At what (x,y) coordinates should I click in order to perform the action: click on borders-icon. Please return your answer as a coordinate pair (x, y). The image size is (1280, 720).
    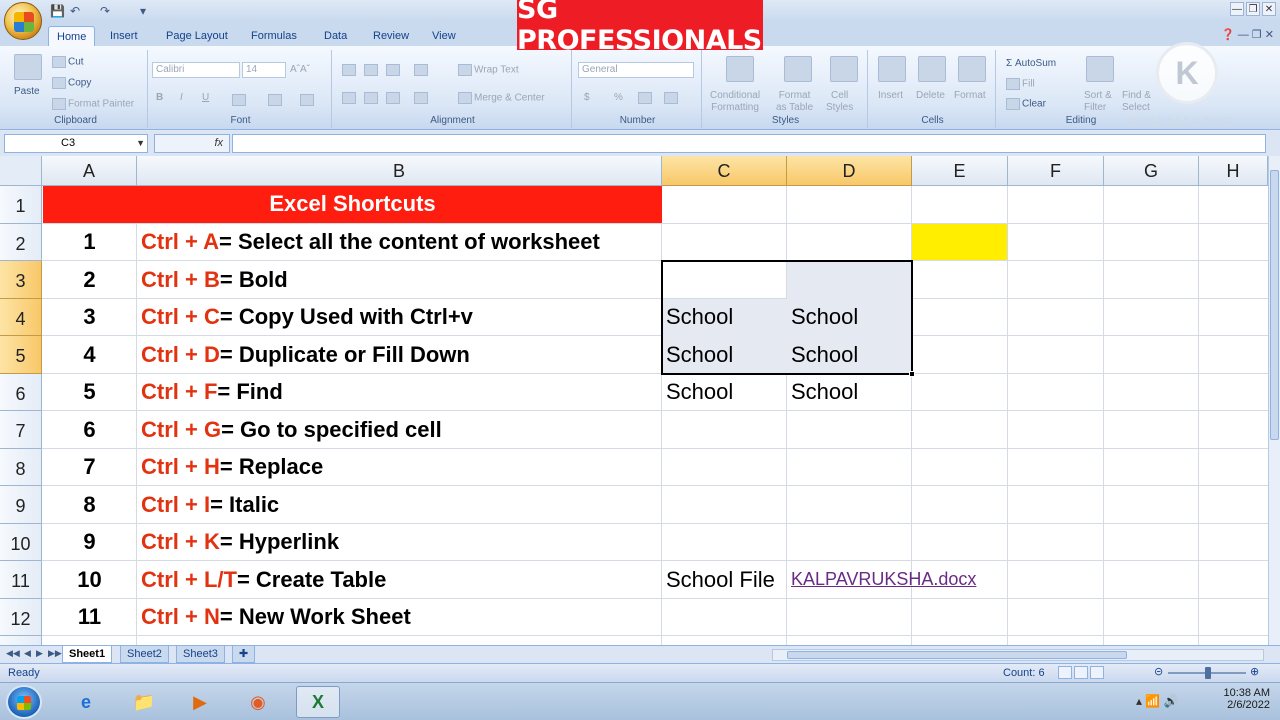
    Looking at the image, I should click on (239, 100).